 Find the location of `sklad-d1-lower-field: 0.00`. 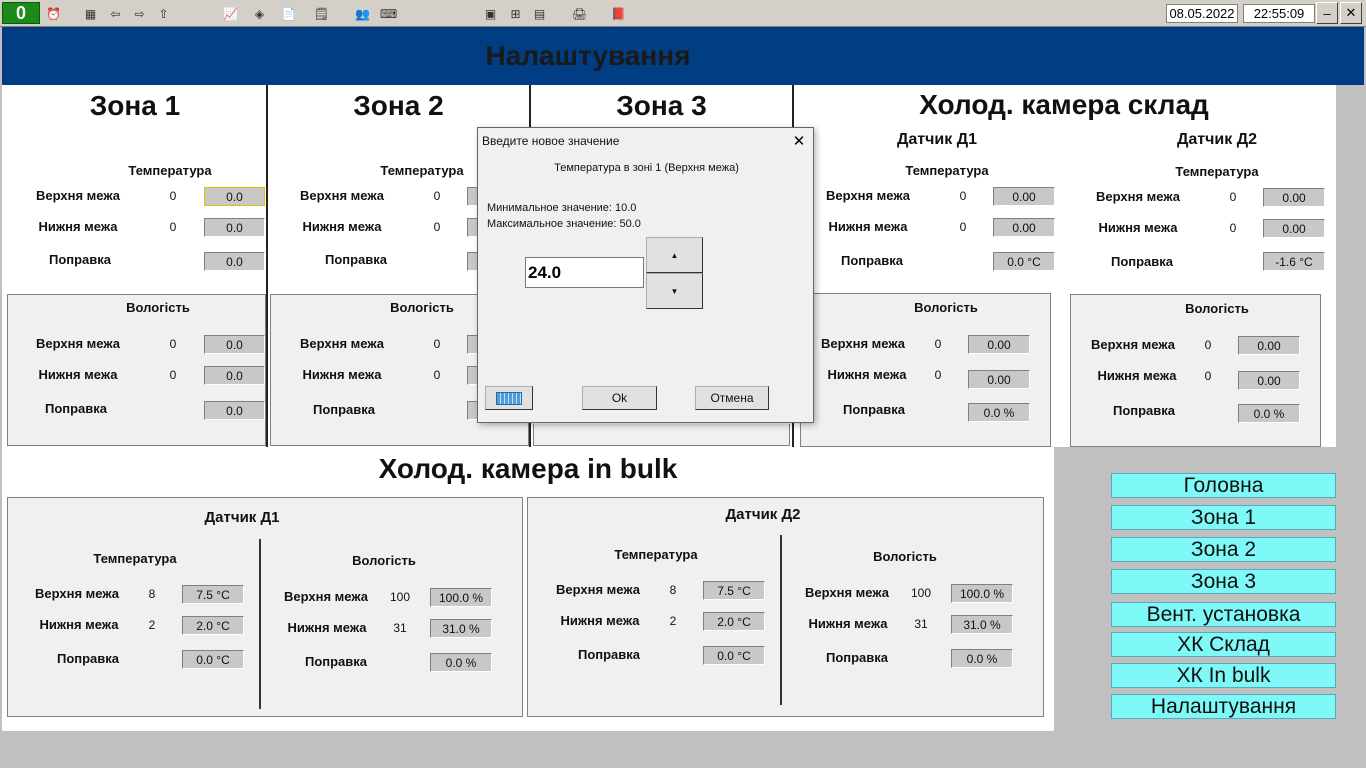

sklad-d1-lower-field: 0.00 is located at coordinates (1024, 227).